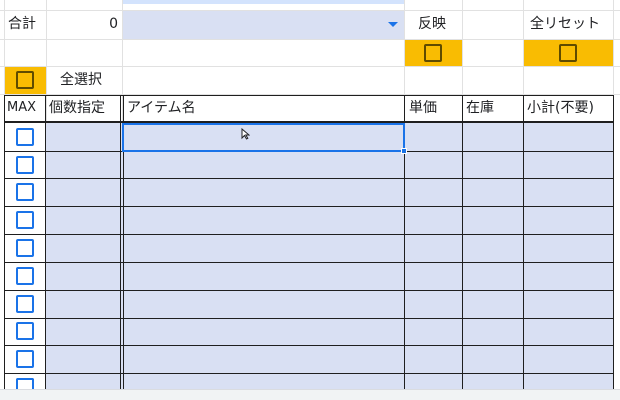 Image resolution: width=620 pixels, height=400 pixels. I want to click on select-all-label: 全選択, so click(81, 80).